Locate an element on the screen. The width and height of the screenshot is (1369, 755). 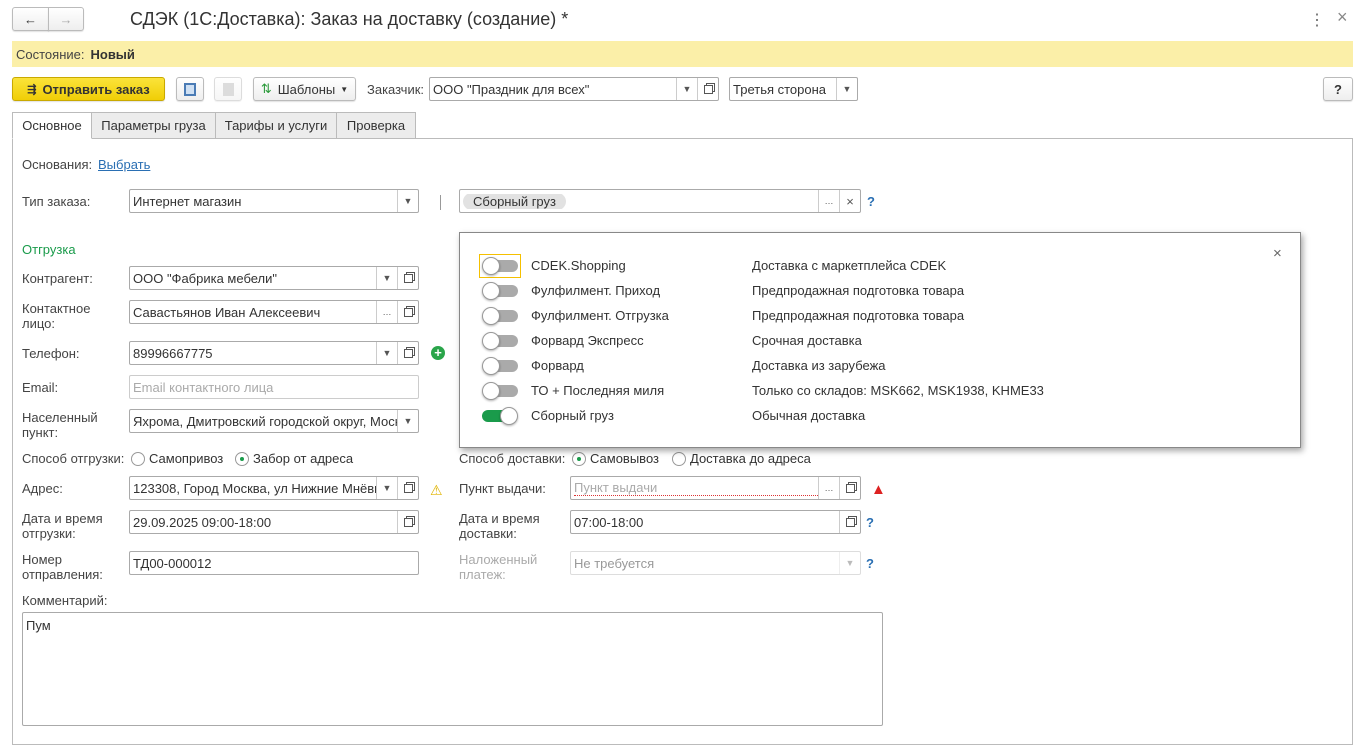
city-label: Населенный пункт: is located at coordinates (60, 425).